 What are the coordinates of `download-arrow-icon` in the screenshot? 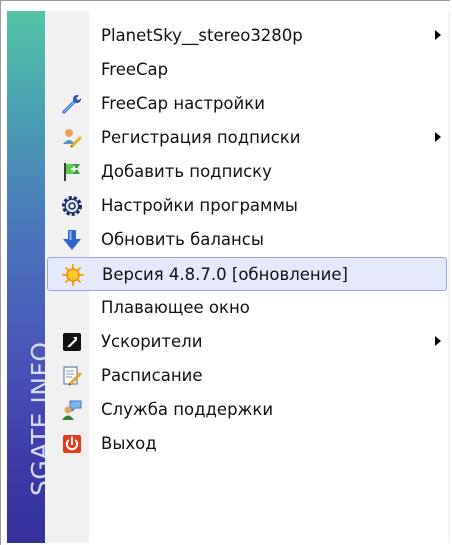 It's located at (72, 240).